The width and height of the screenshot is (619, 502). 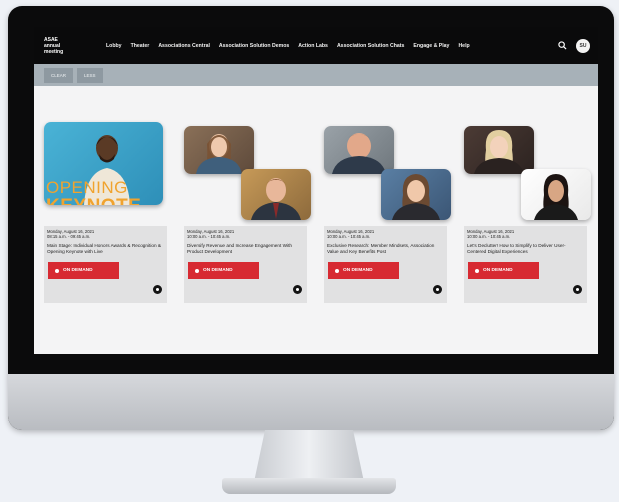 I want to click on monitor-stand, so click(x=309, y=456).